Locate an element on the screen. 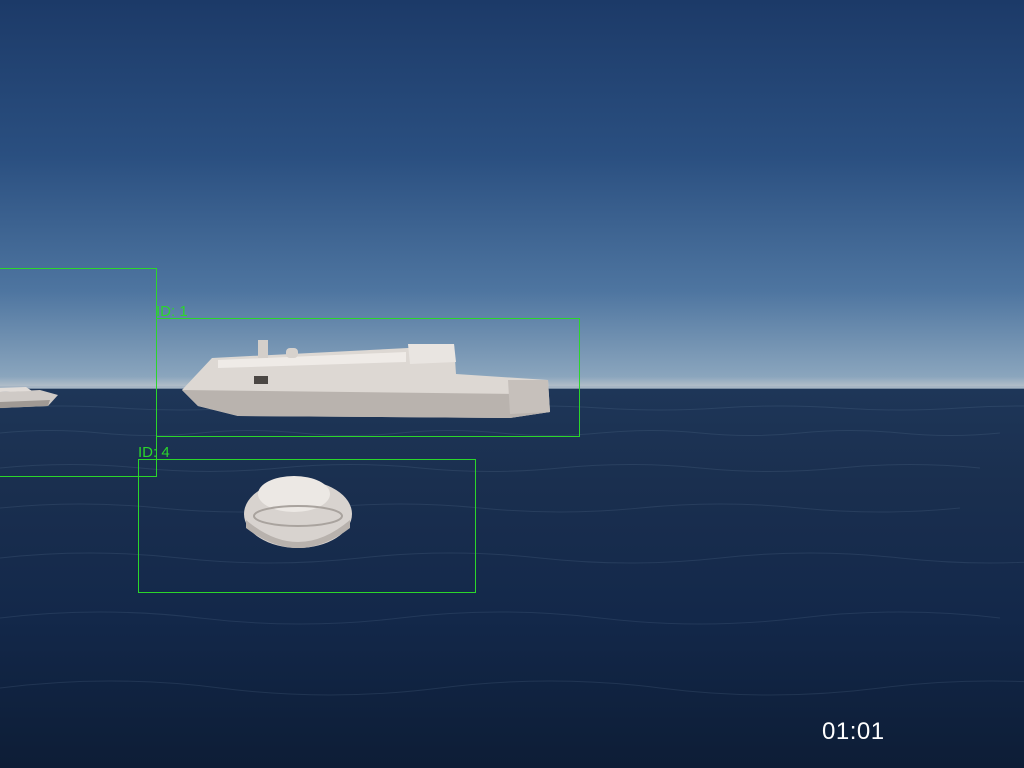 This screenshot has height=768, width=1024. timestamp: 01:01 is located at coordinates (853, 731).